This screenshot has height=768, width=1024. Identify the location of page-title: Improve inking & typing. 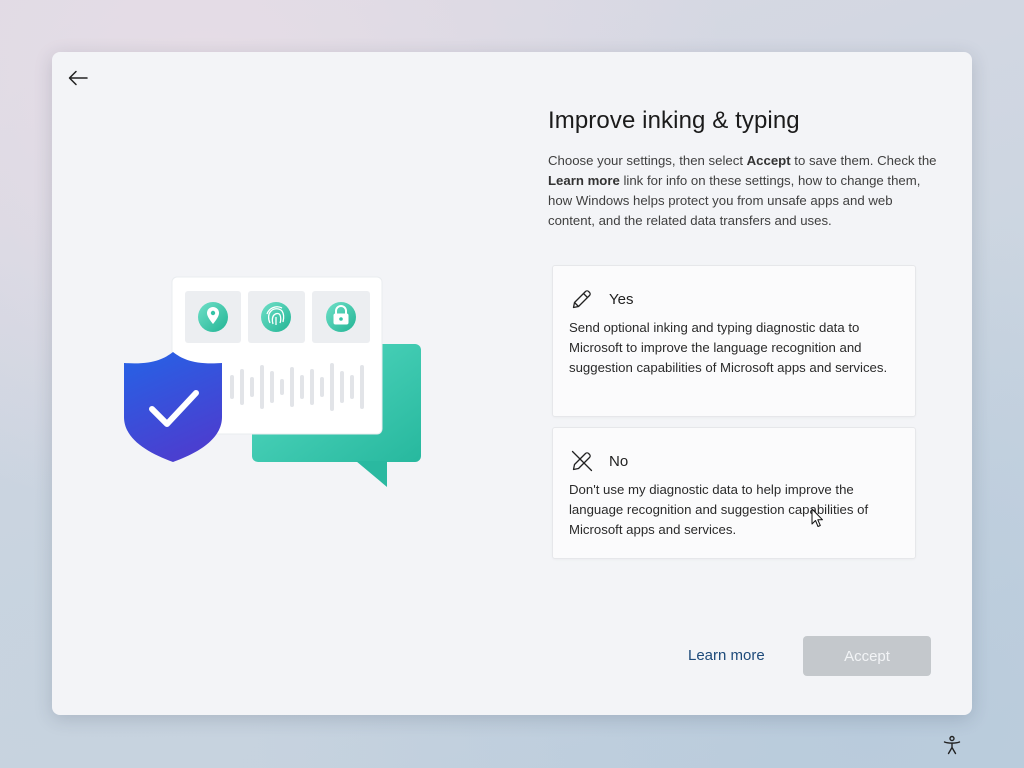
(674, 120).